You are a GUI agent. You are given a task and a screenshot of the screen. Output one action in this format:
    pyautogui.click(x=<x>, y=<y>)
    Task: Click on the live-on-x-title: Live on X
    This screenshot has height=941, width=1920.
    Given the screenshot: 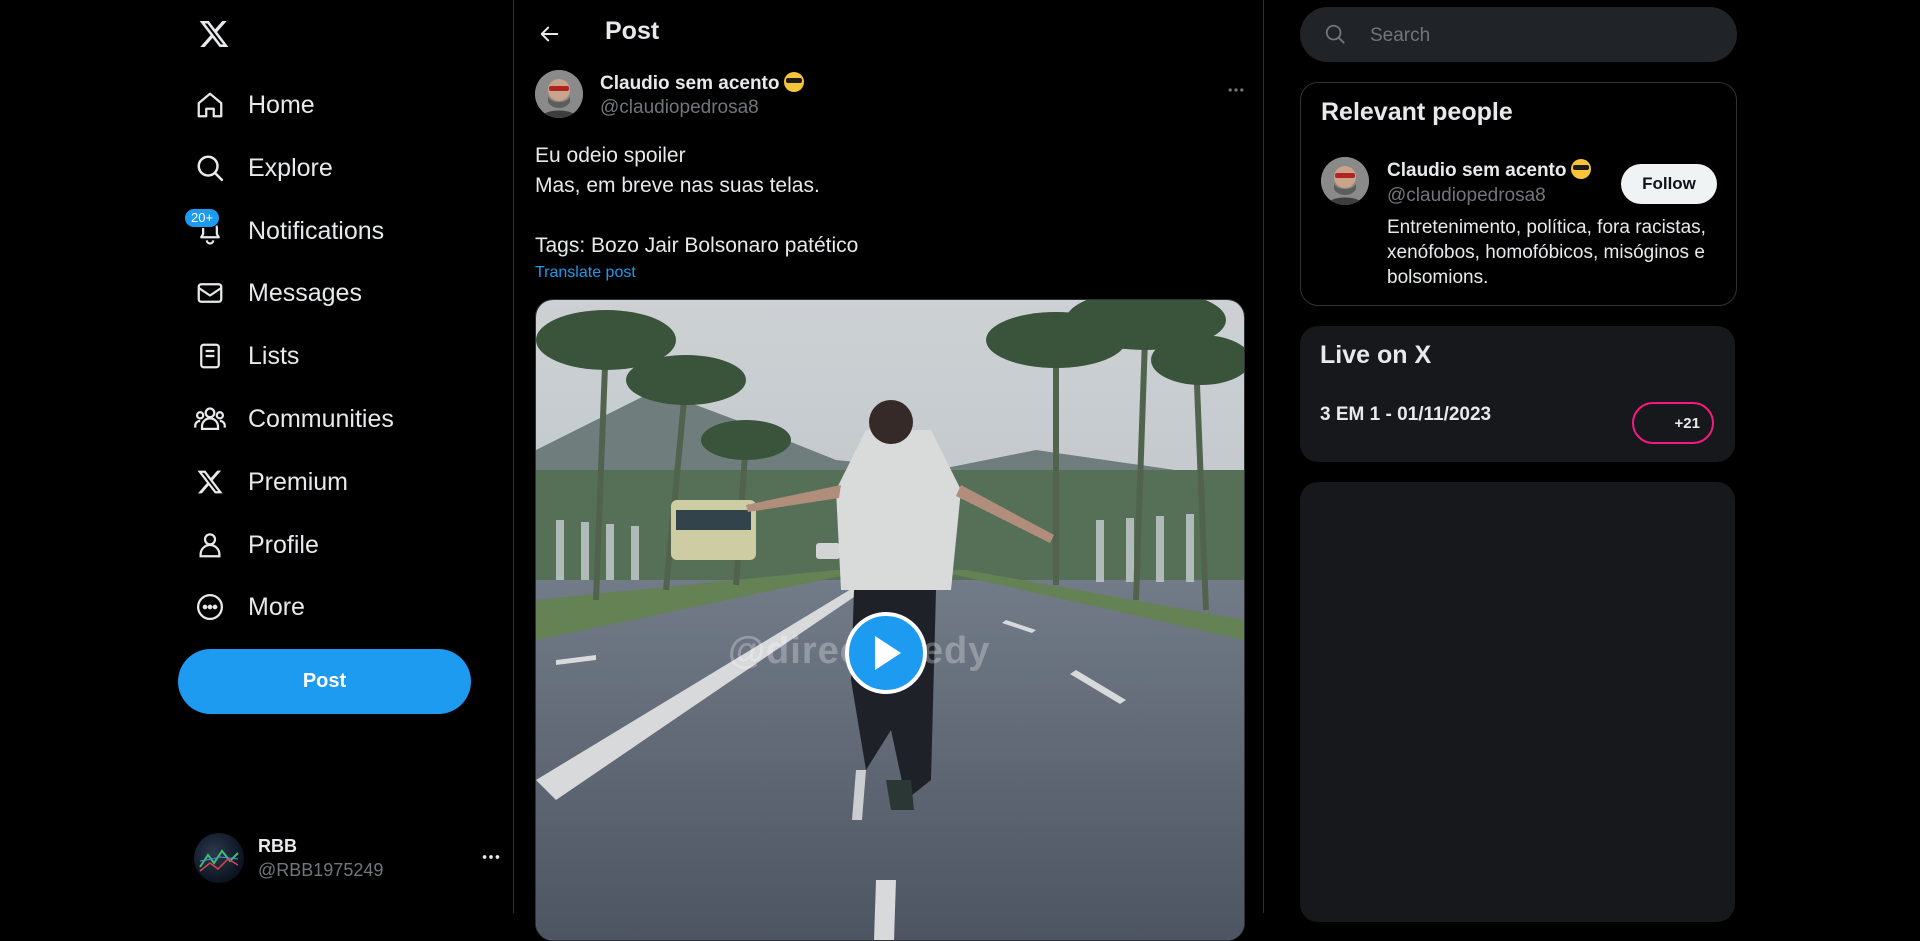 What is the action you would take?
    pyautogui.click(x=1376, y=355)
    